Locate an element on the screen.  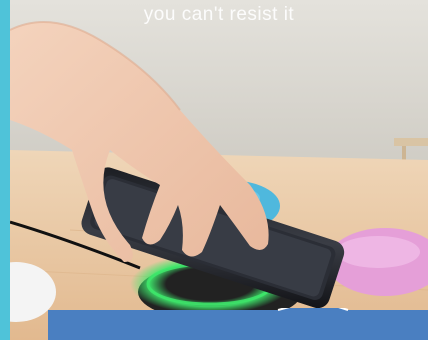
accent-strip is located at coordinates (5, 170).